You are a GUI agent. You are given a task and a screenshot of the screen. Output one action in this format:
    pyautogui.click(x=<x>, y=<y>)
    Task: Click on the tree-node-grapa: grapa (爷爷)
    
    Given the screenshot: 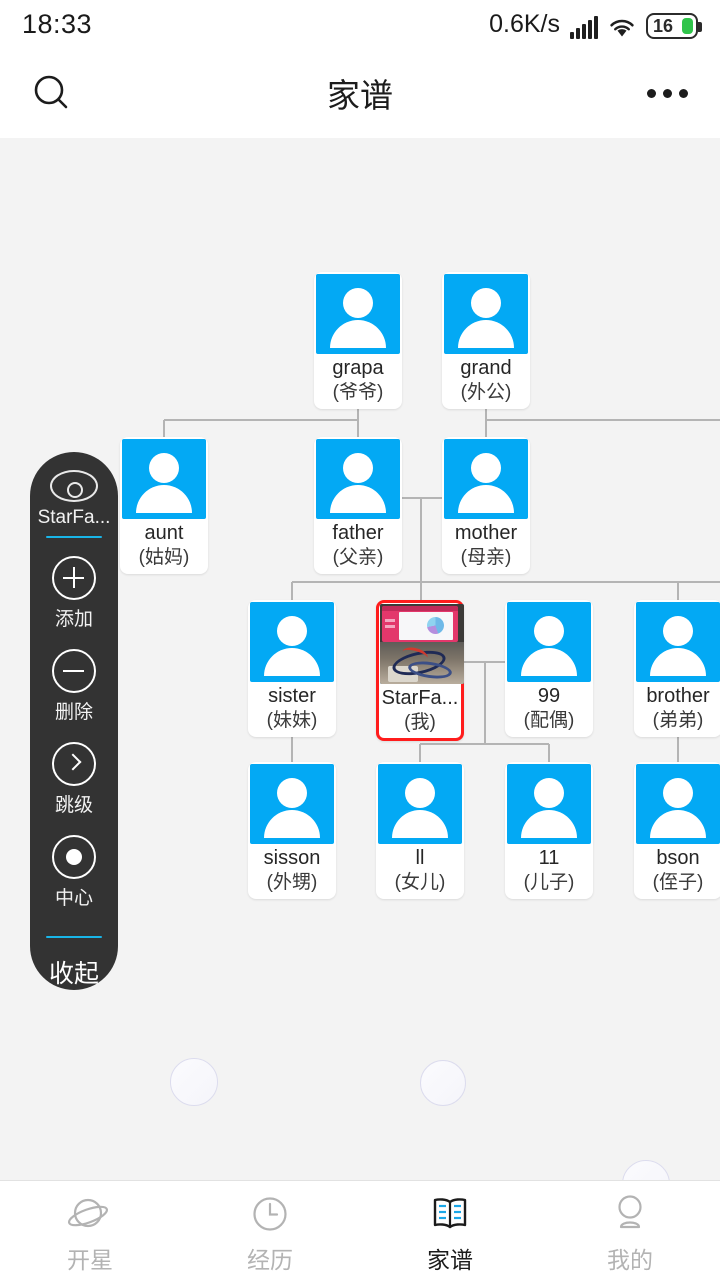 What is the action you would take?
    pyautogui.click(x=358, y=340)
    